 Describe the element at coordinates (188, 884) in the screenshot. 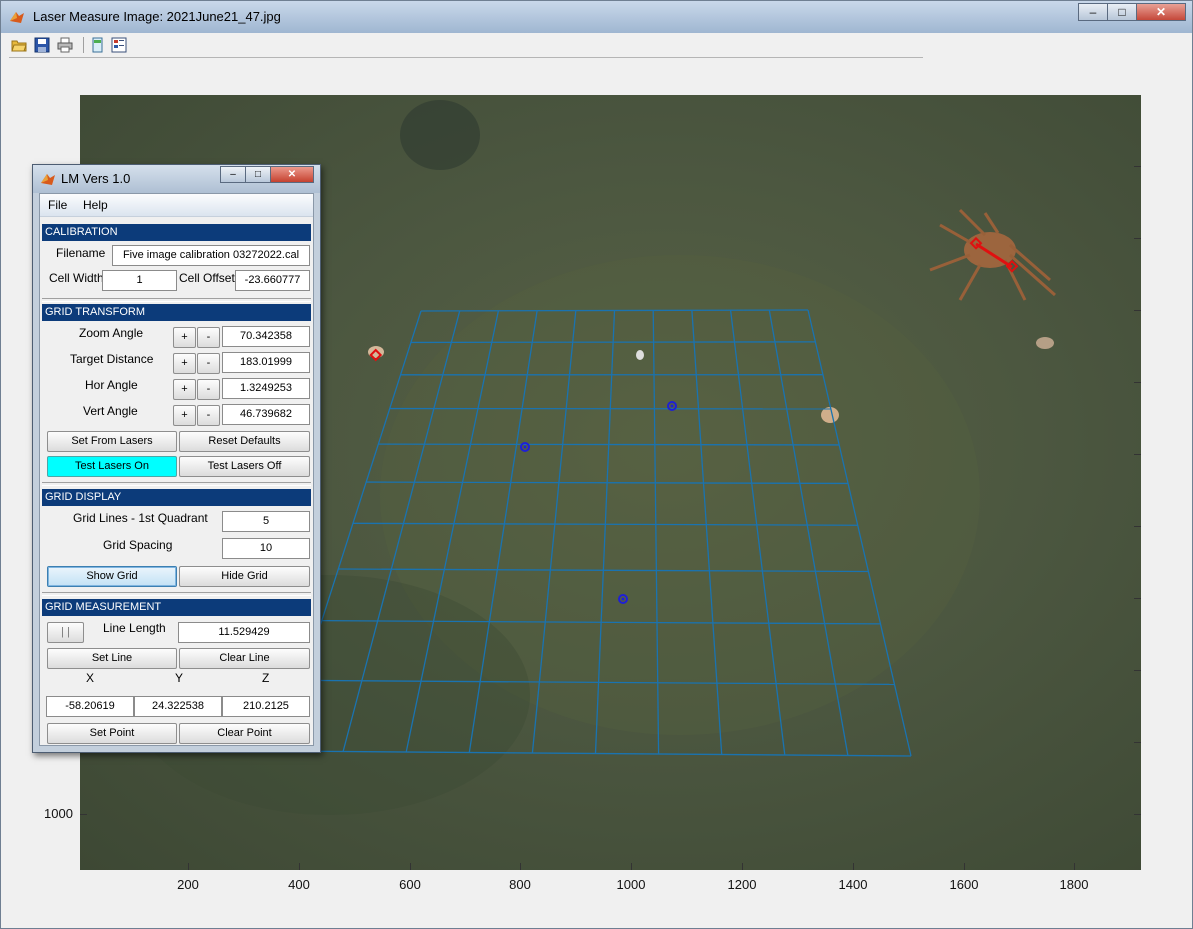

I see `x-tick-label: 200` at that location.